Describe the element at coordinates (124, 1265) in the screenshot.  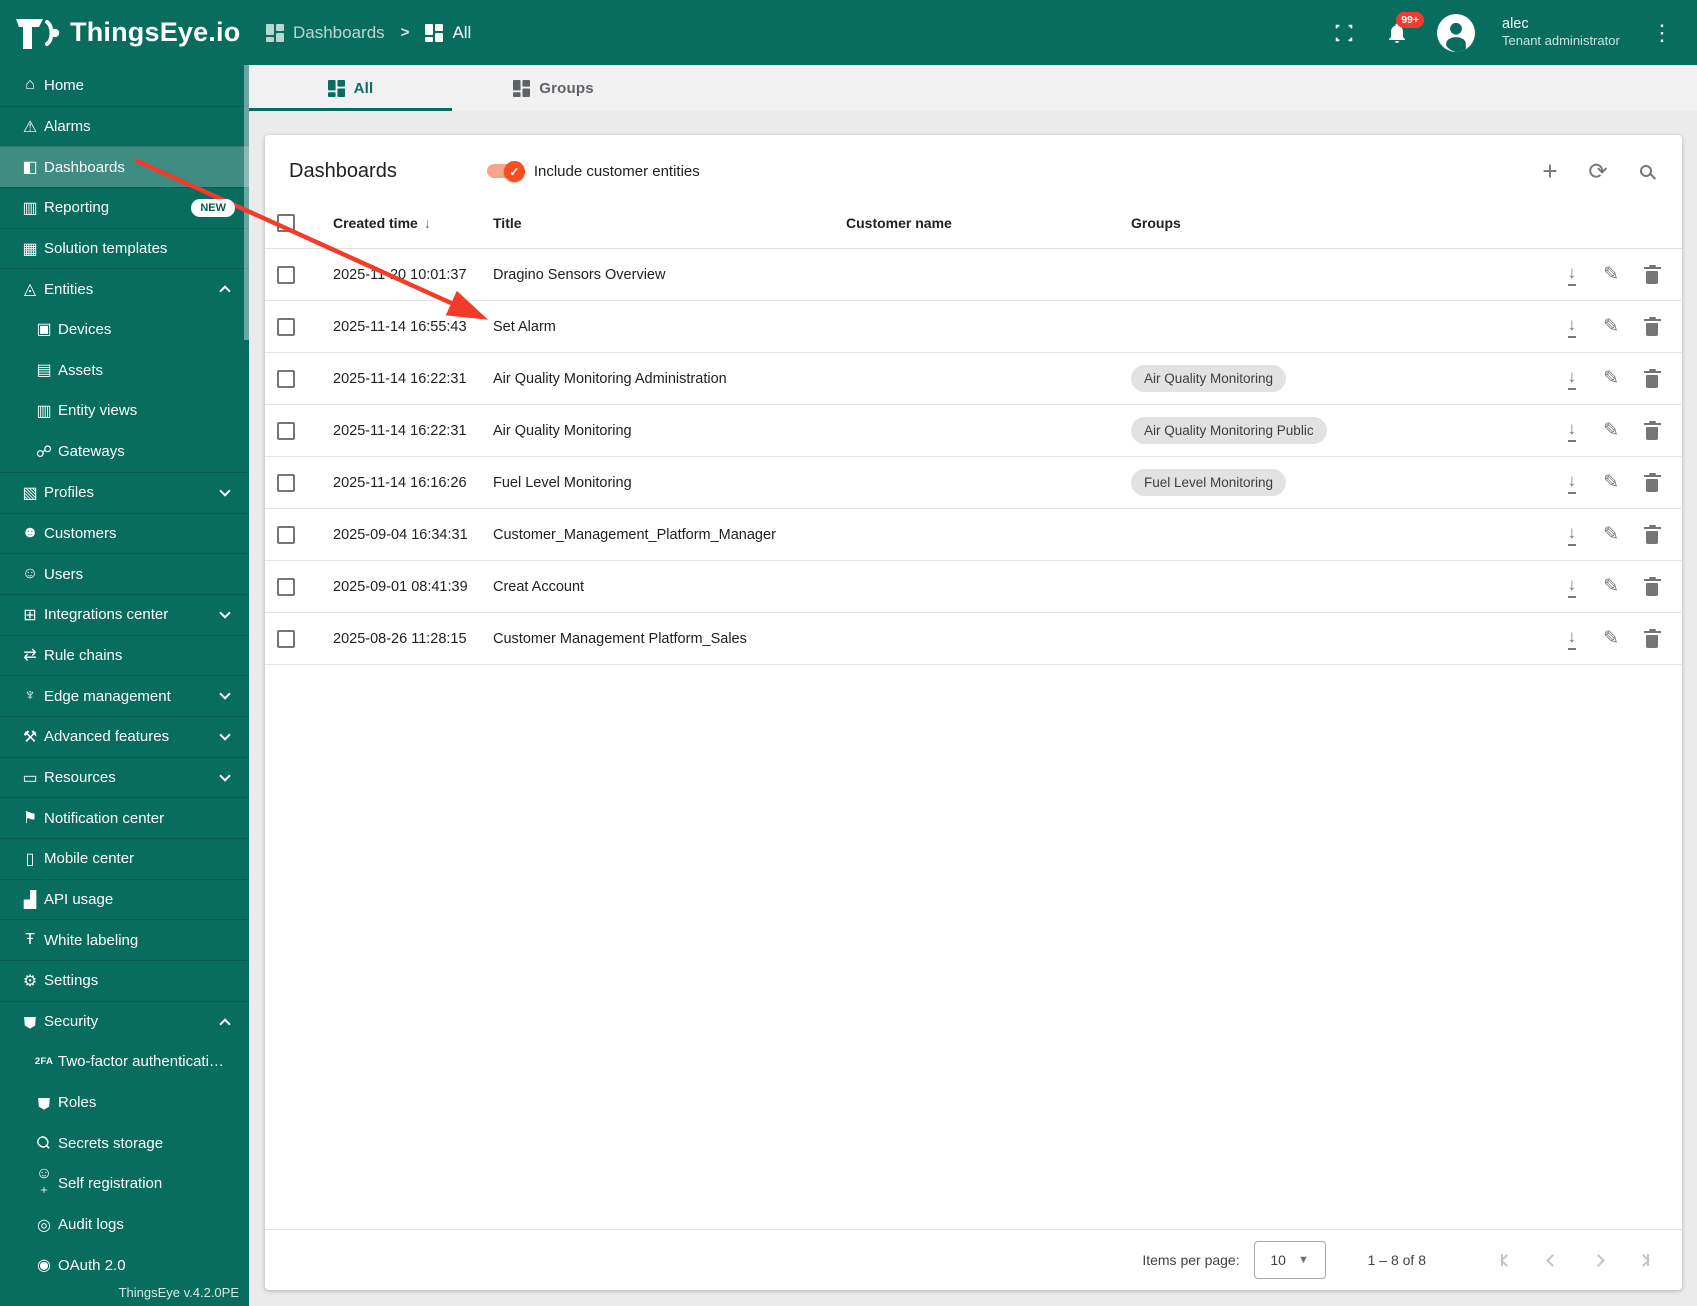
I see `sidebar-item-oauth: ◉ OAuth 2.0` at that location.